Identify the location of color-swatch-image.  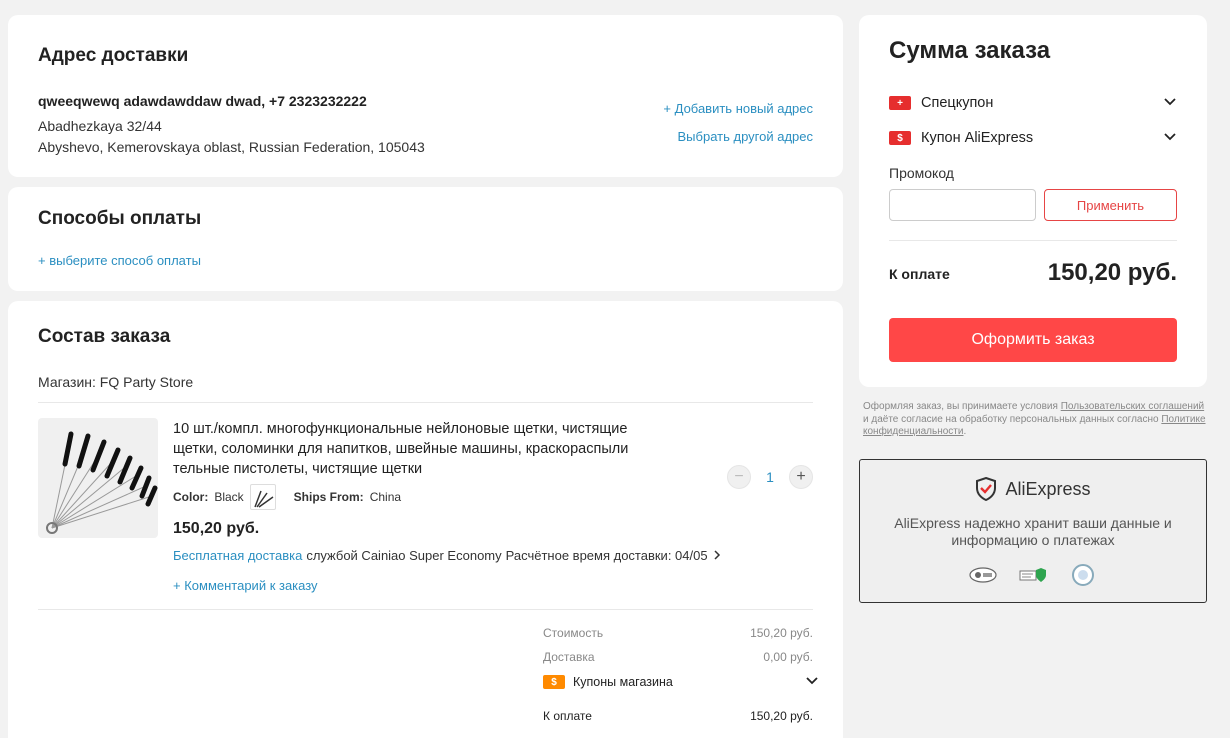
(262, 497).